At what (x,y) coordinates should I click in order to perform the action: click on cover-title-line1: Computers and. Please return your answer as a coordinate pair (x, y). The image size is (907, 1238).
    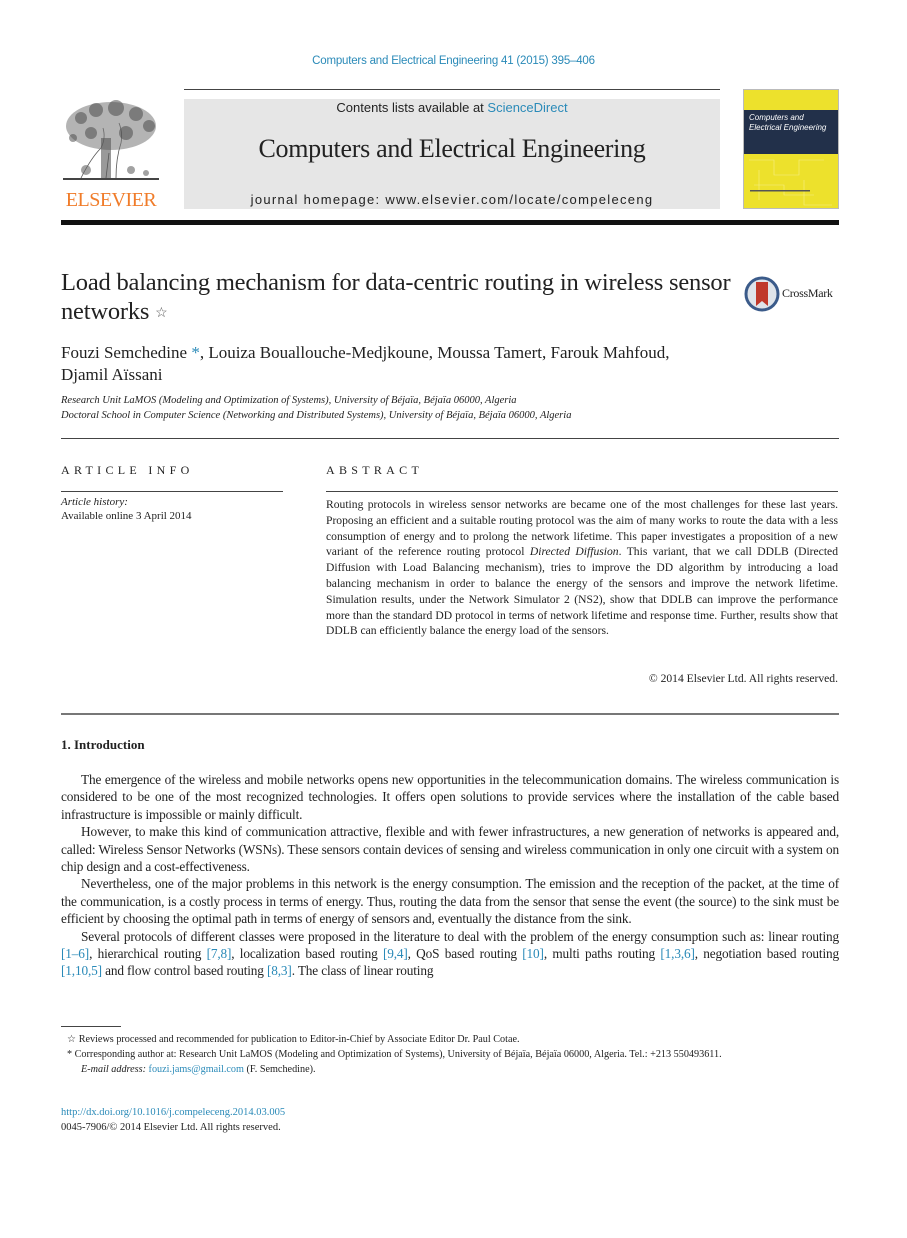
    Looking at the image, I should click on (776, 117).